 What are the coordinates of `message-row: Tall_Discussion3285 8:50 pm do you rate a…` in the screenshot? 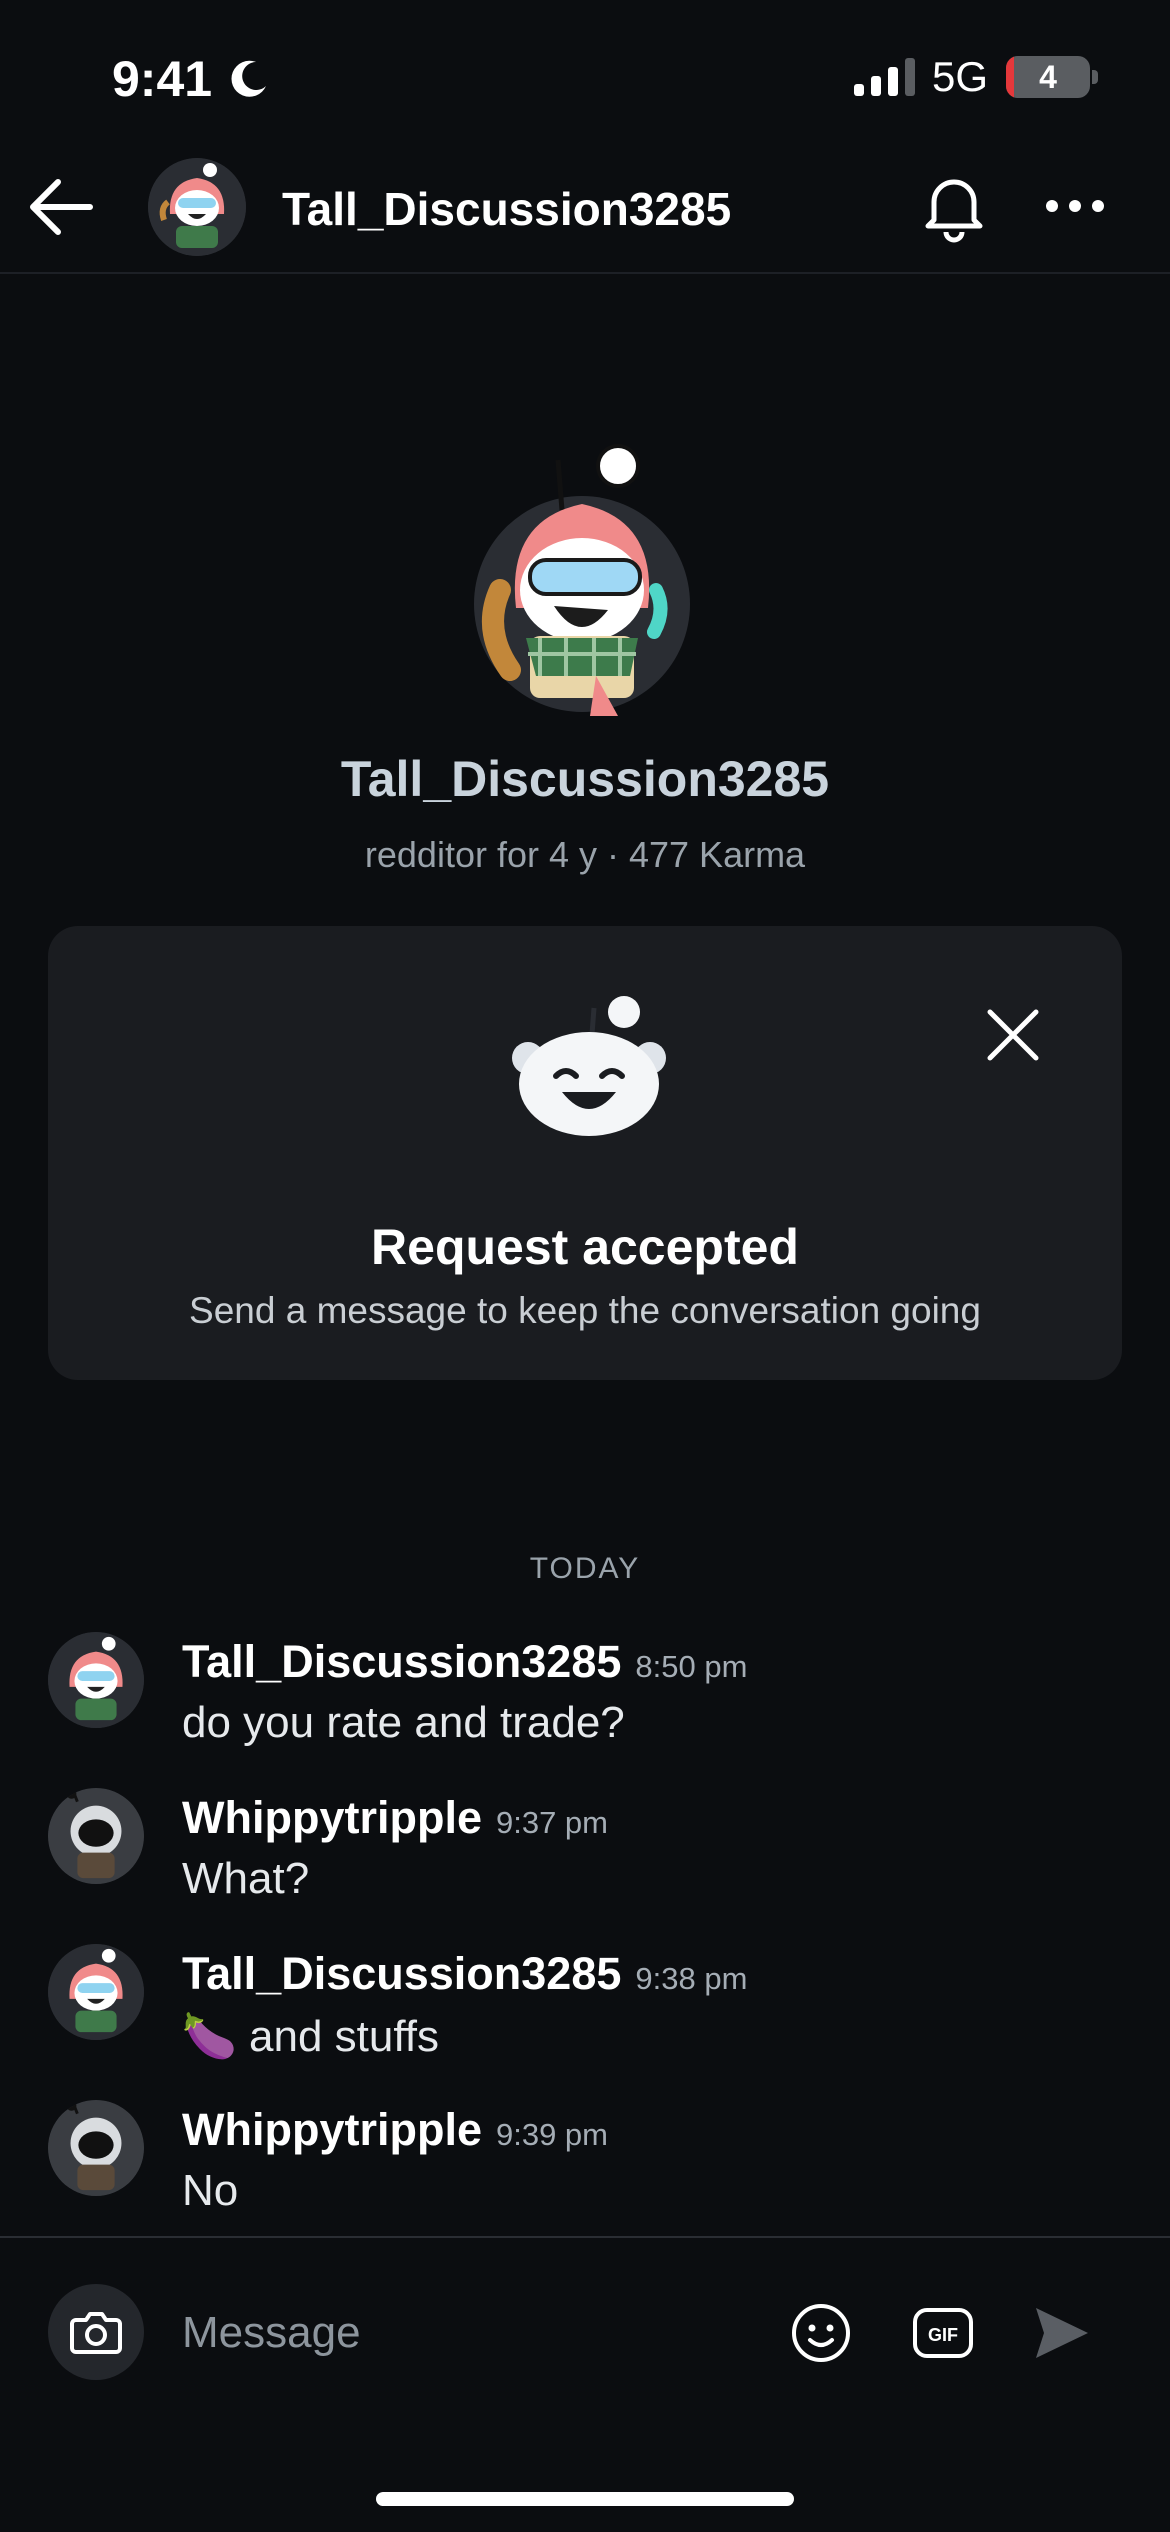 It's located at (585, 1707).